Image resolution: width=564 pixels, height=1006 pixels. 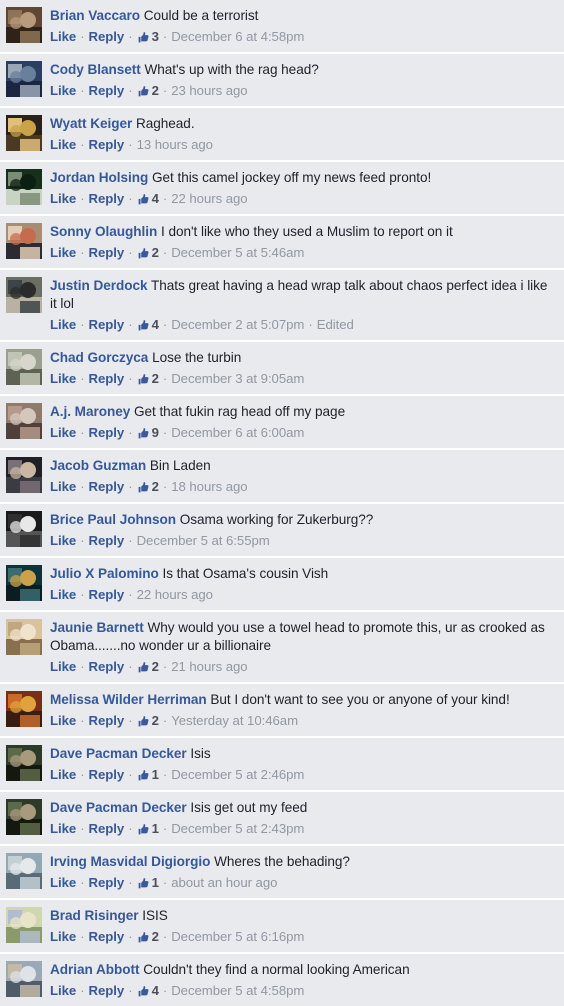 What do you see at coordinates (224, 882) in the screenshot?
I see `comment-timestamp: about an hour ago` at bounding box center [224, 882].